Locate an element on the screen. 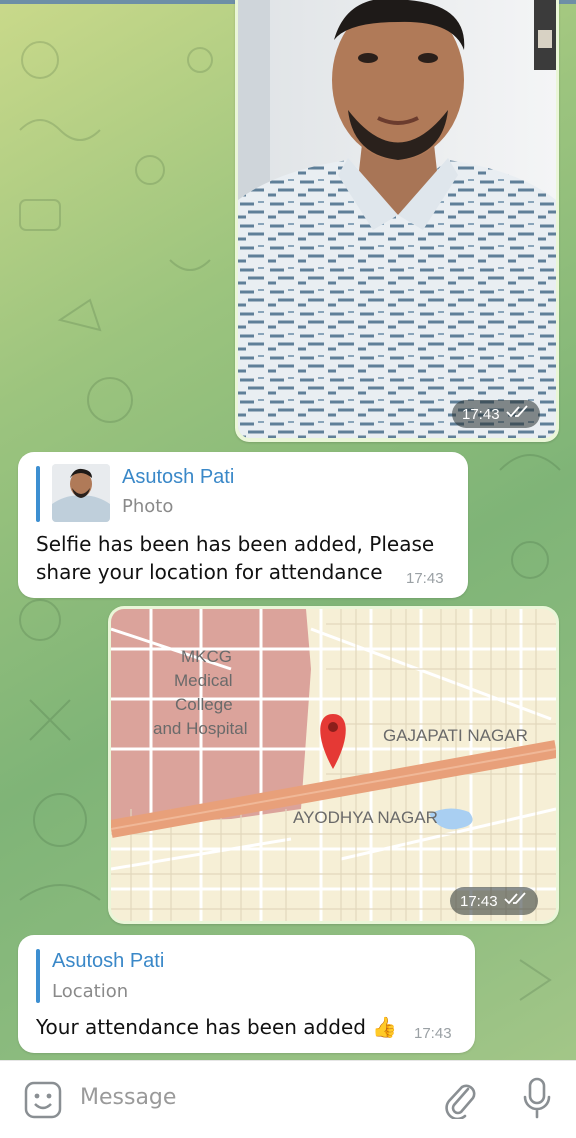 The width and height of the screenshot is (576, 1138). attach-icon is located at coordinates (460, 1100).